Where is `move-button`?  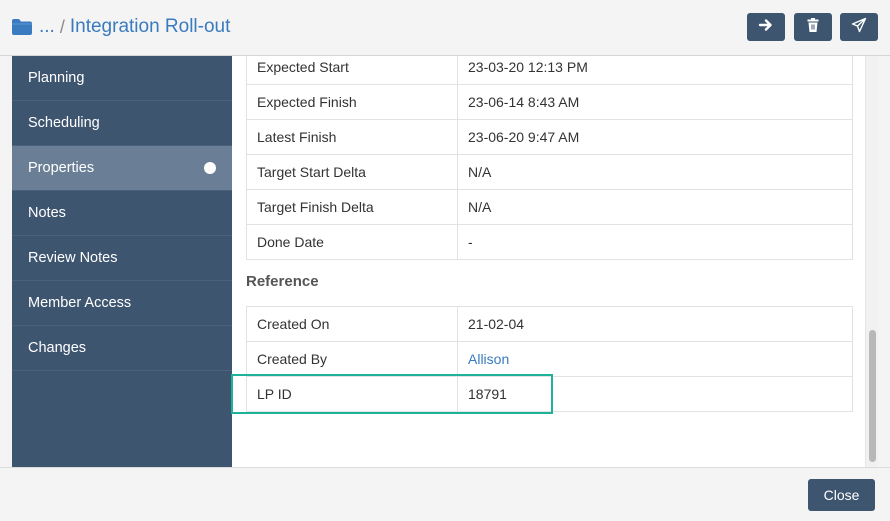
move-button is located at coordinates (766, 27).